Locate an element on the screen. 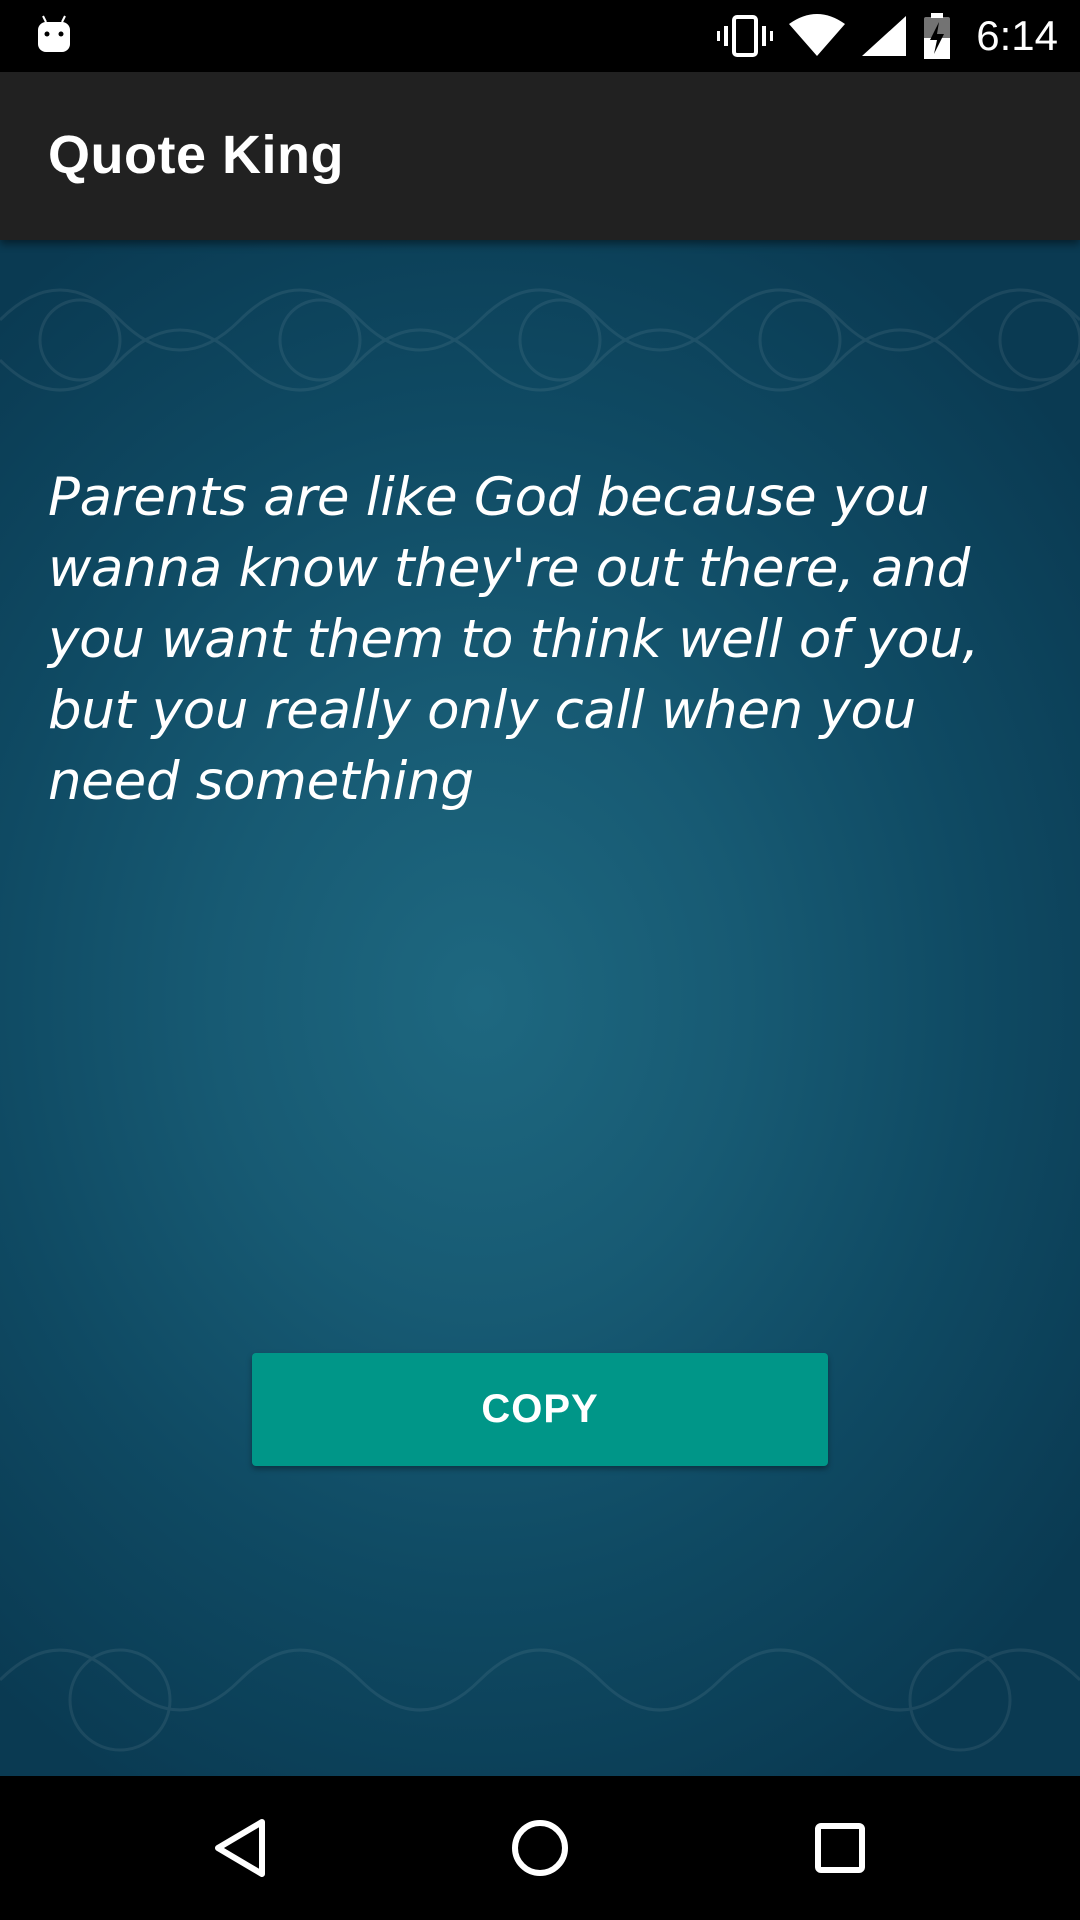 Image resolution: width=1080 pixels, height=1920 pixels. navigation-bar is located at coordinates (540, 1848).